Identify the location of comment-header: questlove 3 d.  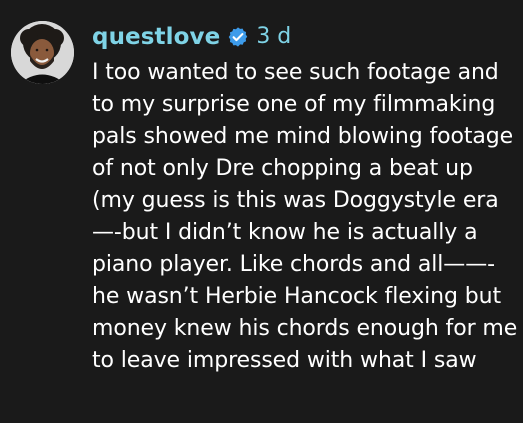
(306, 37).